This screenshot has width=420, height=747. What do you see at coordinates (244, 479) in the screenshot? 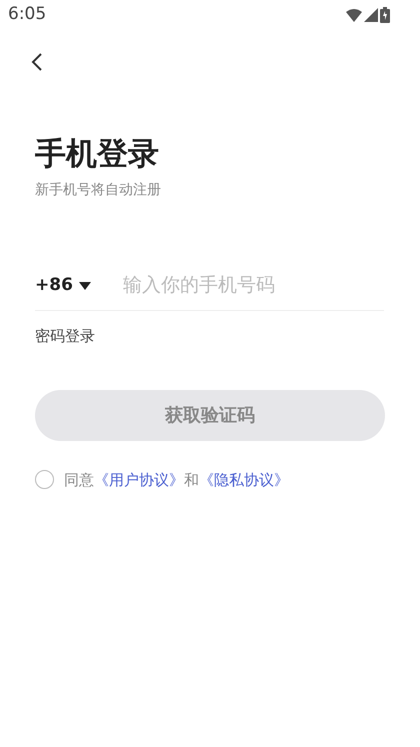
I see `agreement-link: 《隐私协议》` at bounding box center [244, 479].